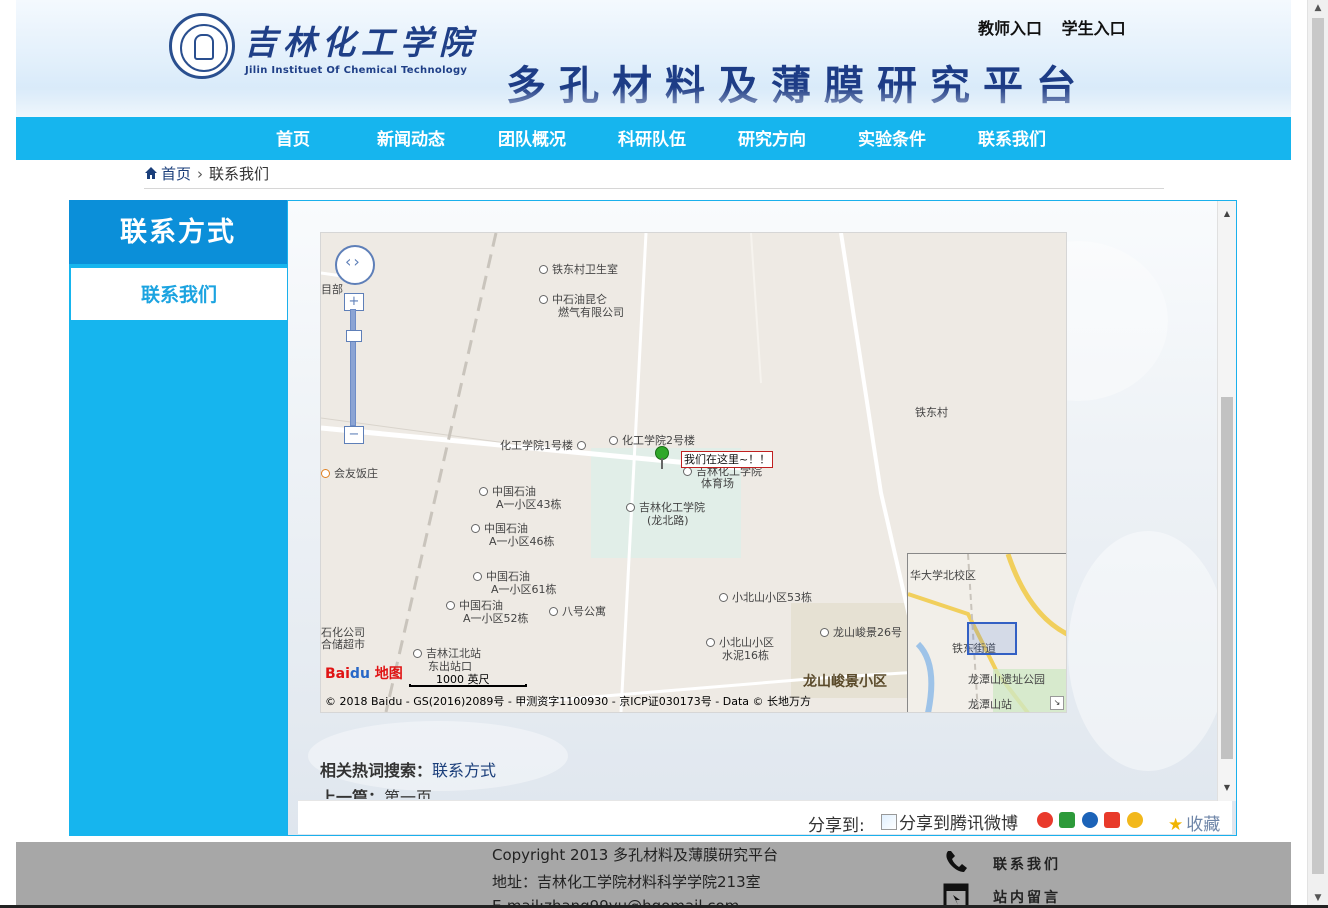 The height and width of the screenshot is (908, 1328). I want to click on overview-label: 龙潭山遗址公园, so click(1006, 679).